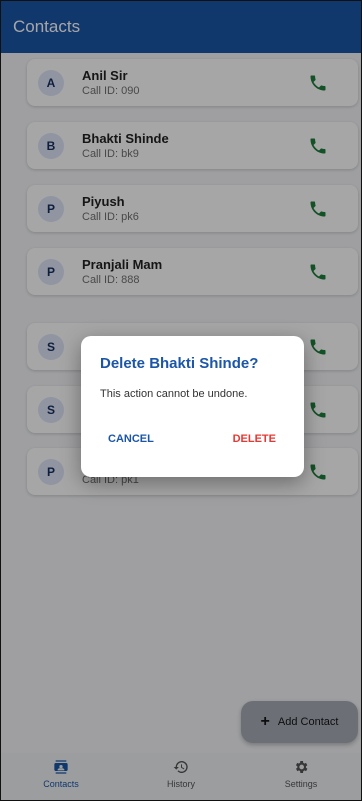 This screenshot has width=362, height=801. Describe the element at coordinates (179, 363) in the screenshot. I see `dialog-title: Delete Bhakti Shinde?` at that location.